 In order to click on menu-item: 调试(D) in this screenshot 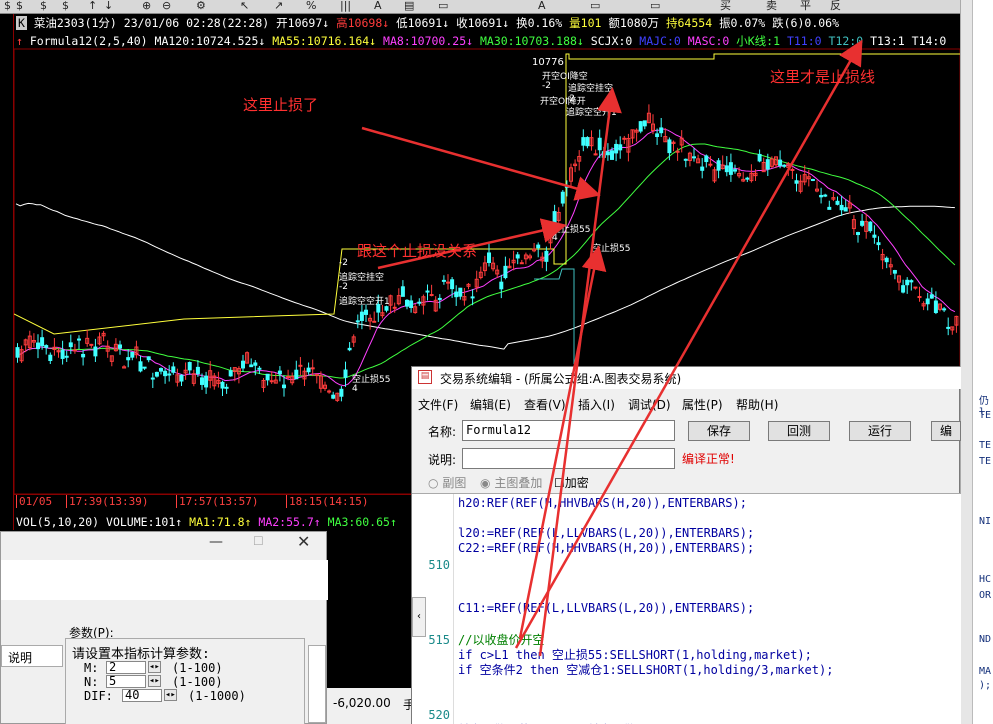, I will do `click(649, 404)`.